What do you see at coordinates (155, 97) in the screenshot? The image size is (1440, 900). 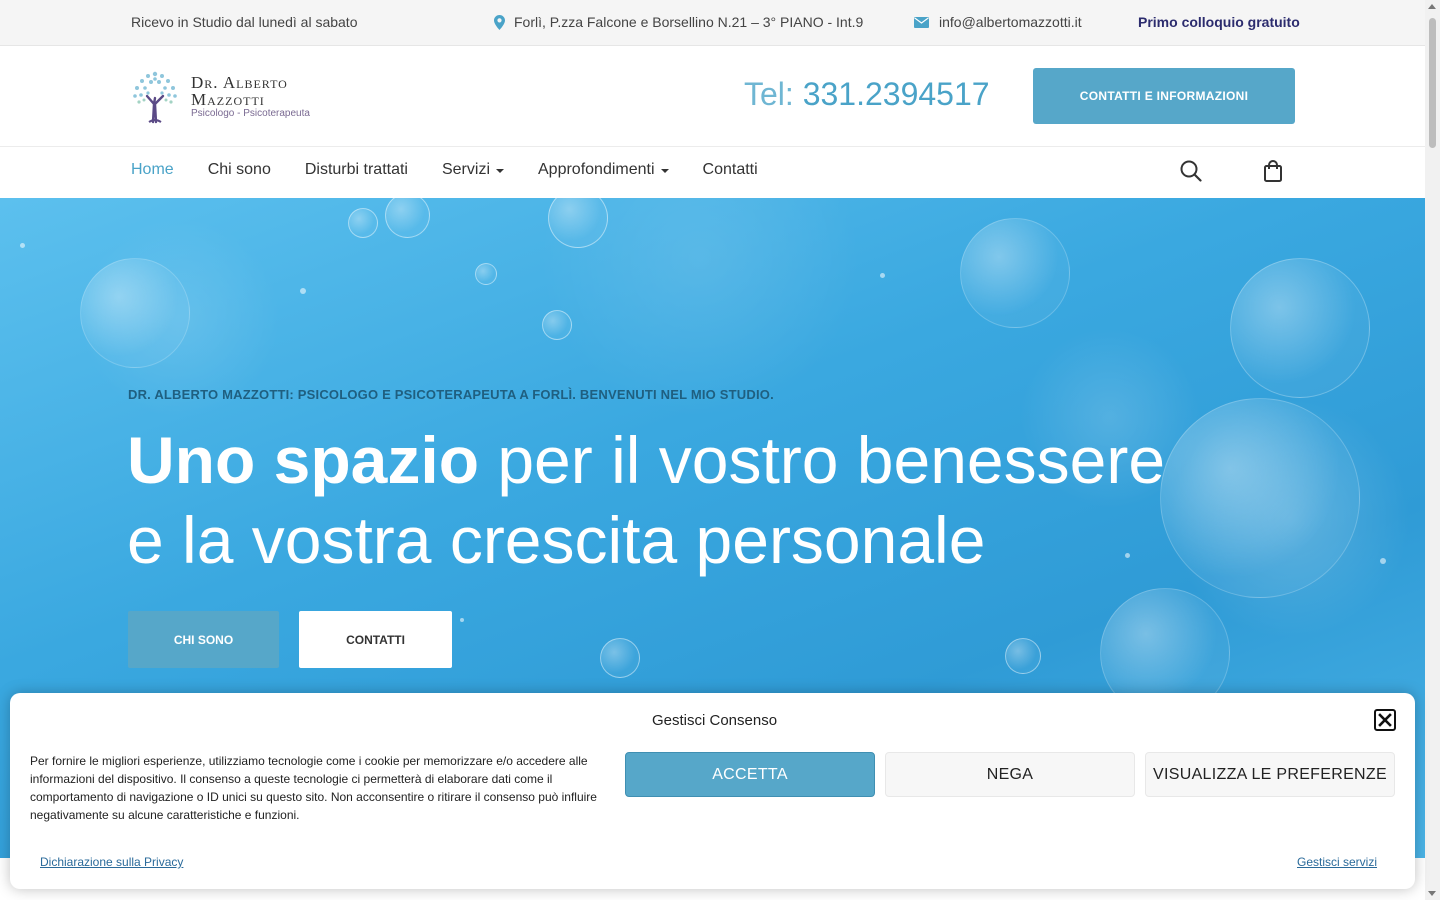 I see `tree-logo-icon` at bounding box center [155, 97].